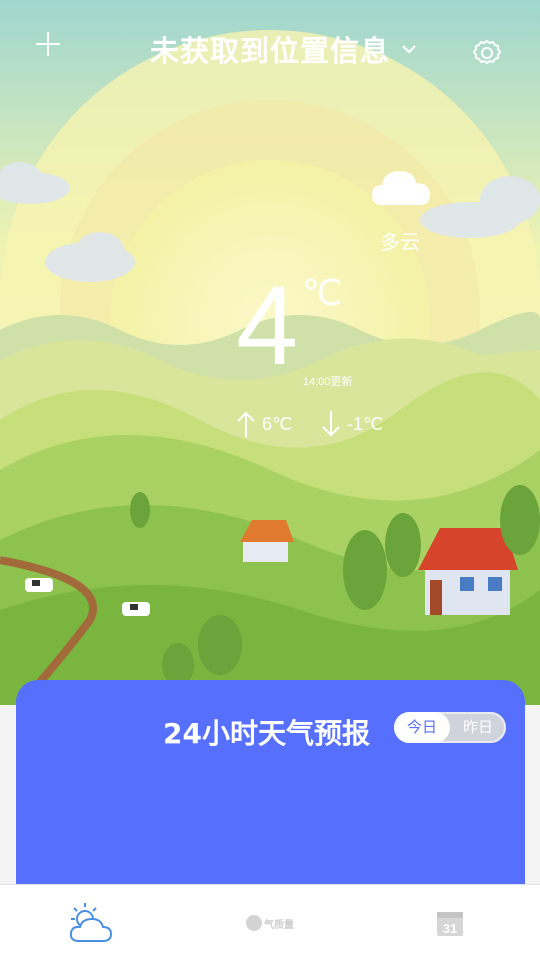  I want to click on location-title: 未获取到位置信息, so click(270, 51).